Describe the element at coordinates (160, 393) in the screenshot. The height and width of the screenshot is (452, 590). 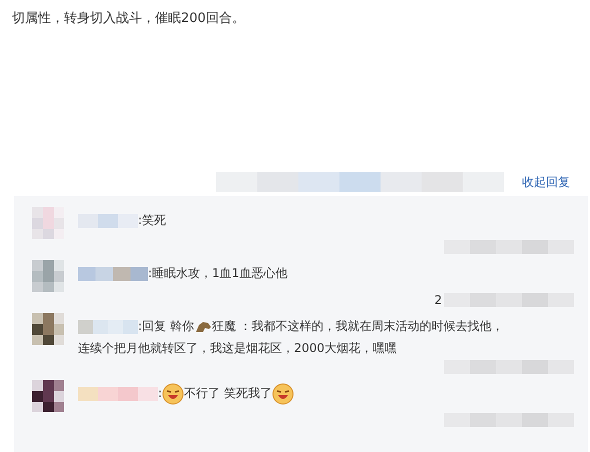
I see `comment-text: :` at that location.